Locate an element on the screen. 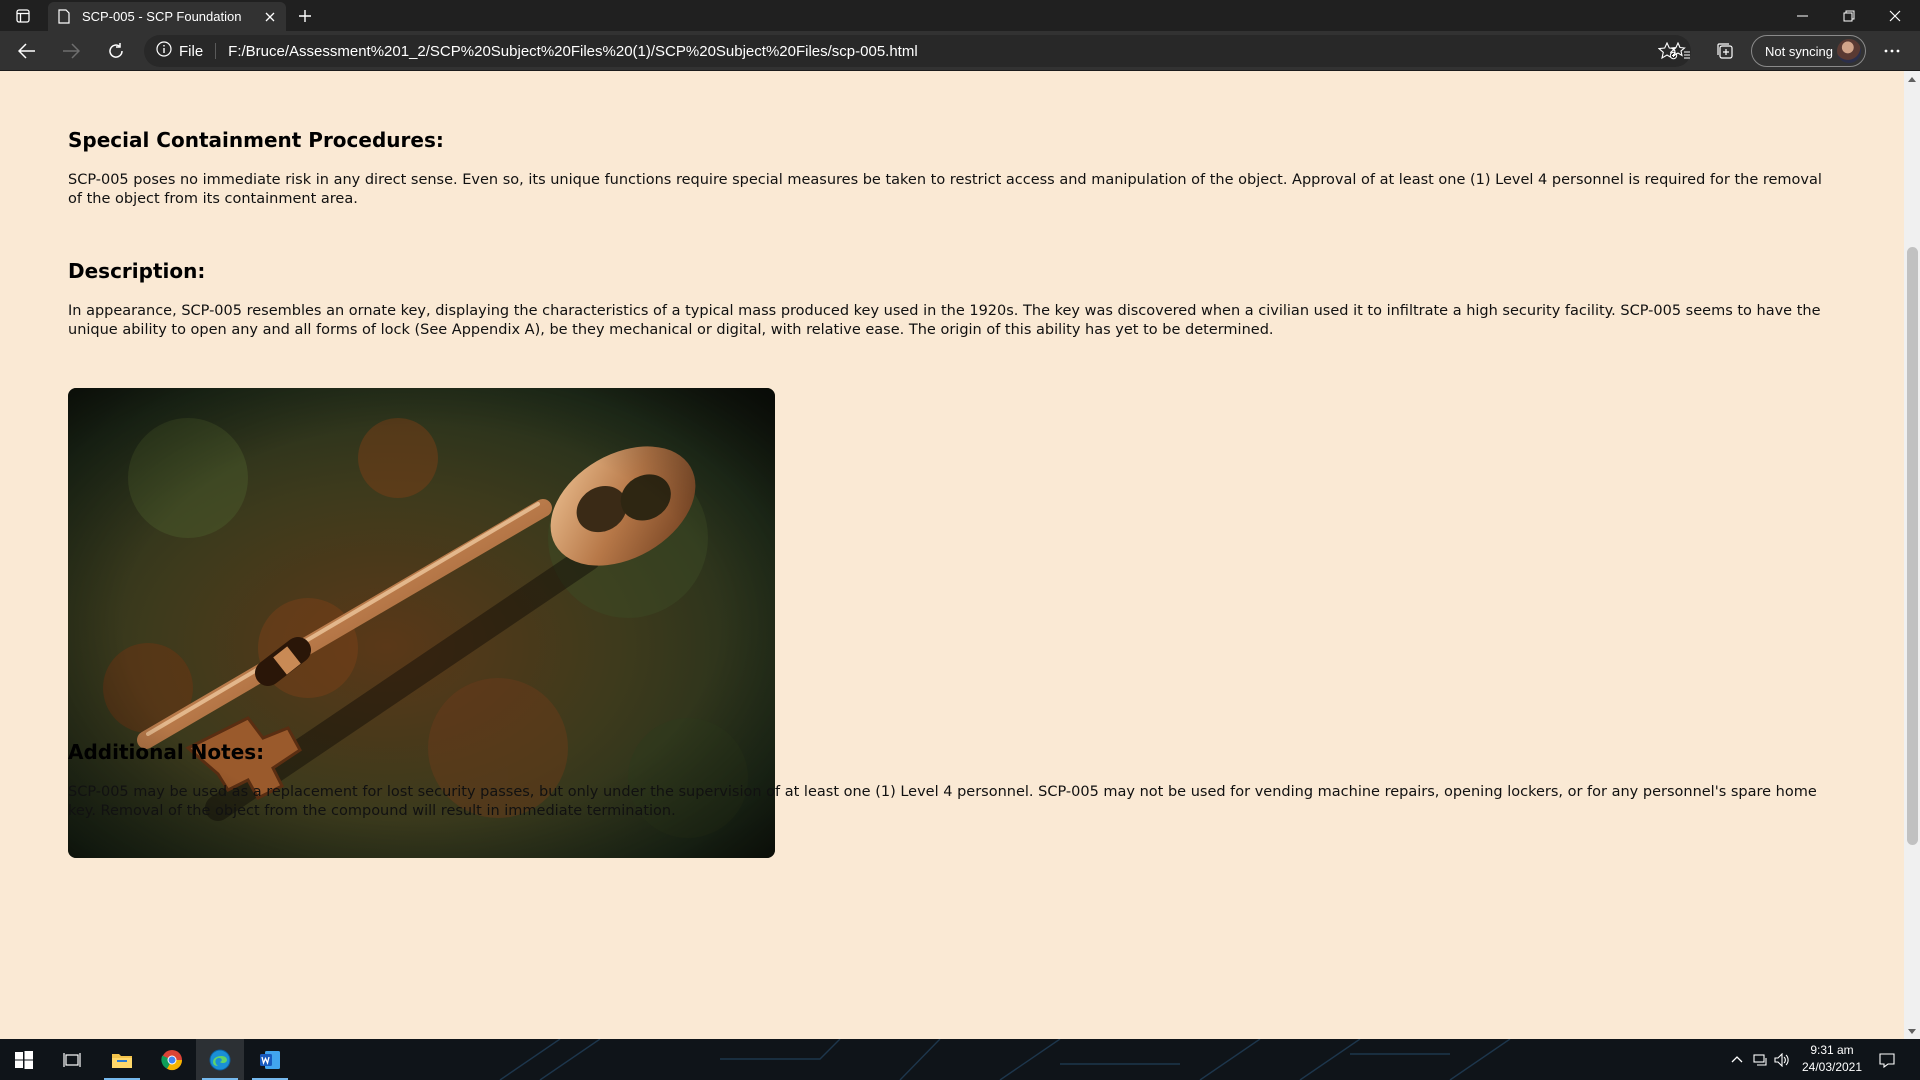  scroll-thumb is located at coordinates (1912, 546).